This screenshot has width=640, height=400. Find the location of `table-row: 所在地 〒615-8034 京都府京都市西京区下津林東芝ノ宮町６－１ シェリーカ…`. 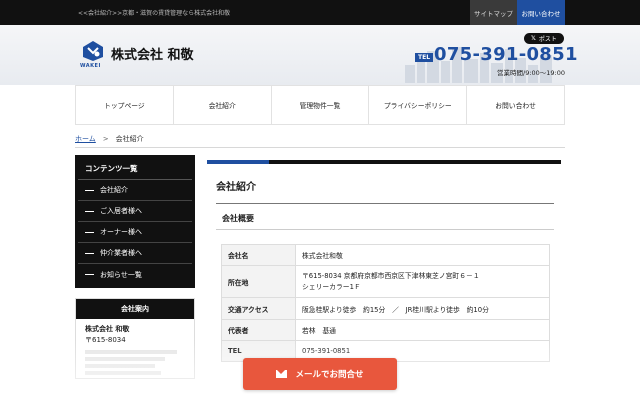

table-row: 所在地 〒615-8034 京都府京都市西京区下津林東芝ノ宮町６－１ シェリーカ… is located at coordinates (385, 281).